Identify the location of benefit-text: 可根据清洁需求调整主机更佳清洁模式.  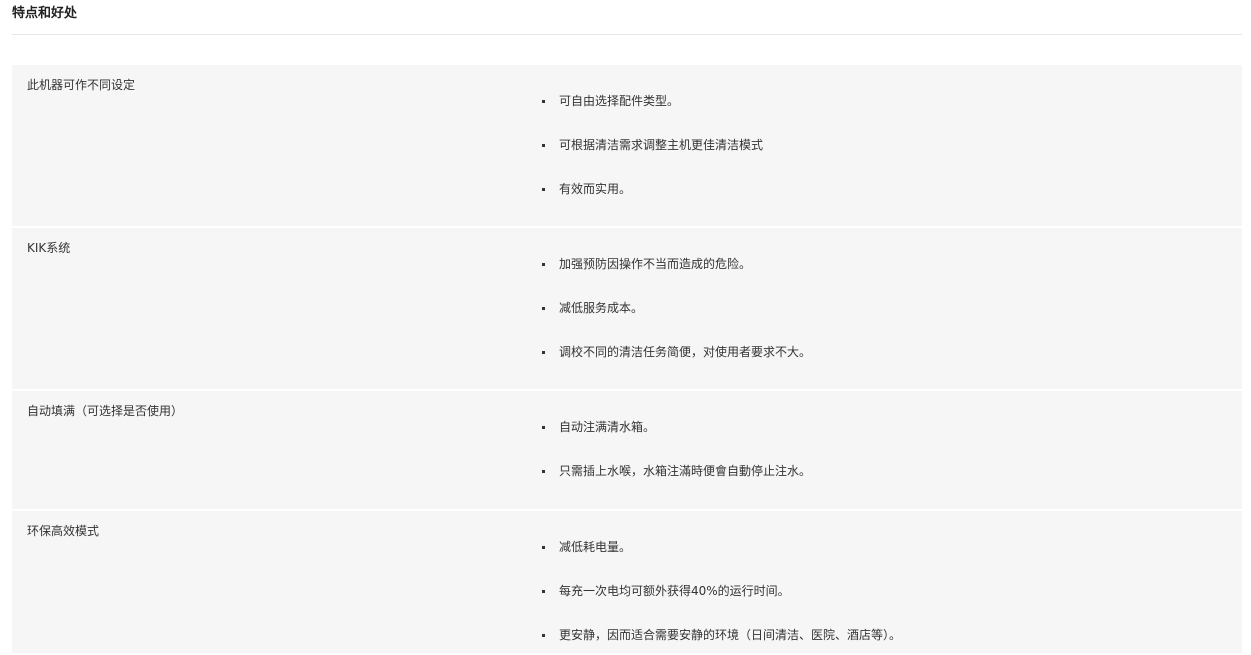
(661, 145).